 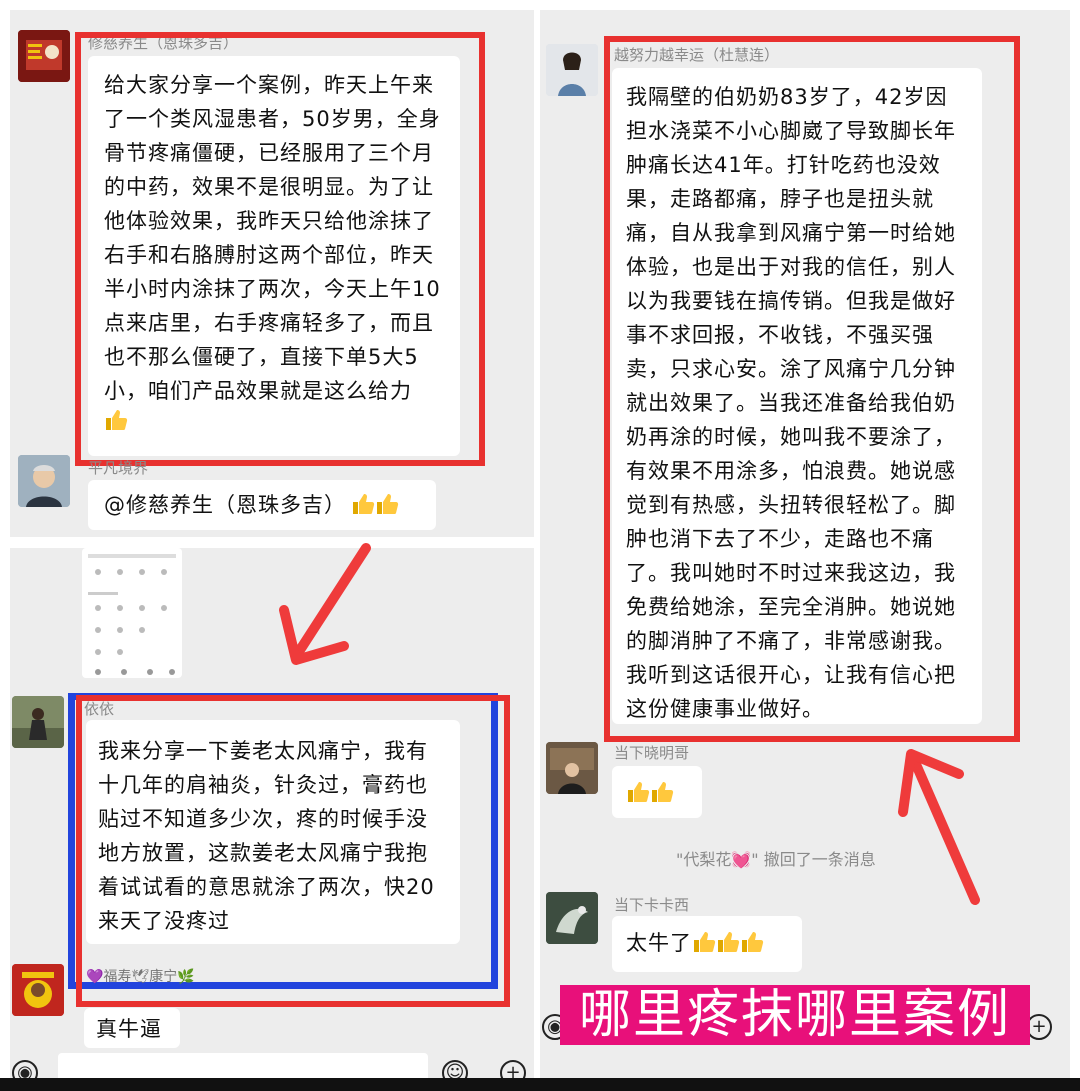 I want to click on emoji-icon: ☺, so click(x=455, y=1069).